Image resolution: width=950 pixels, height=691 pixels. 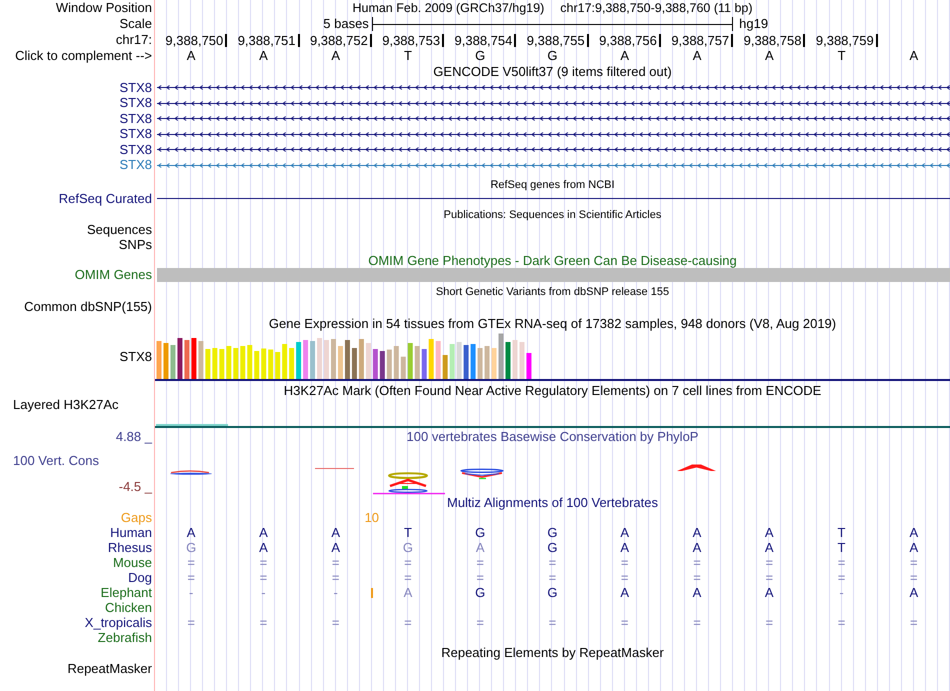 What do you see at coordinates (113, 275) in the screenshot?
I see `track-label: OMIM Genes` at bounding box center [113, 275].